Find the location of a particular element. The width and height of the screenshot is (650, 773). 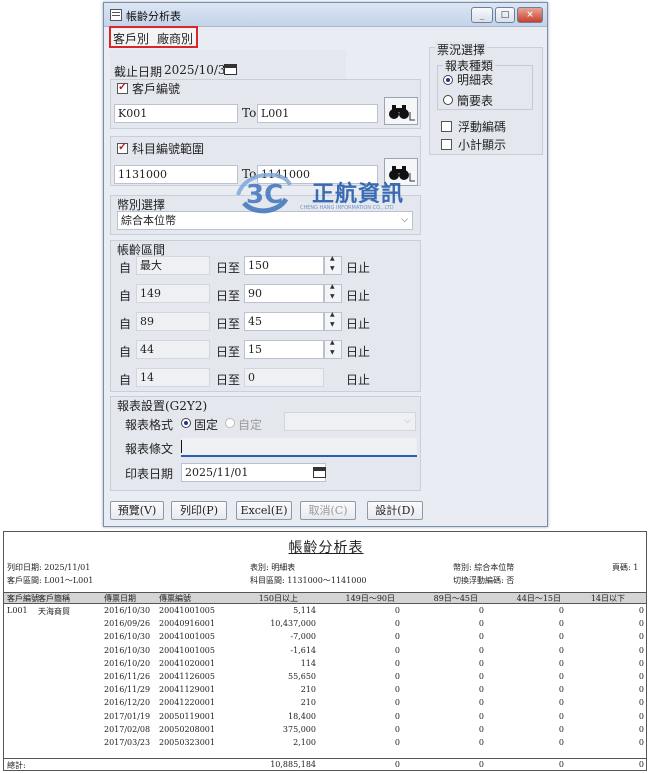

radio-detail is located at coordinates (448, 80).